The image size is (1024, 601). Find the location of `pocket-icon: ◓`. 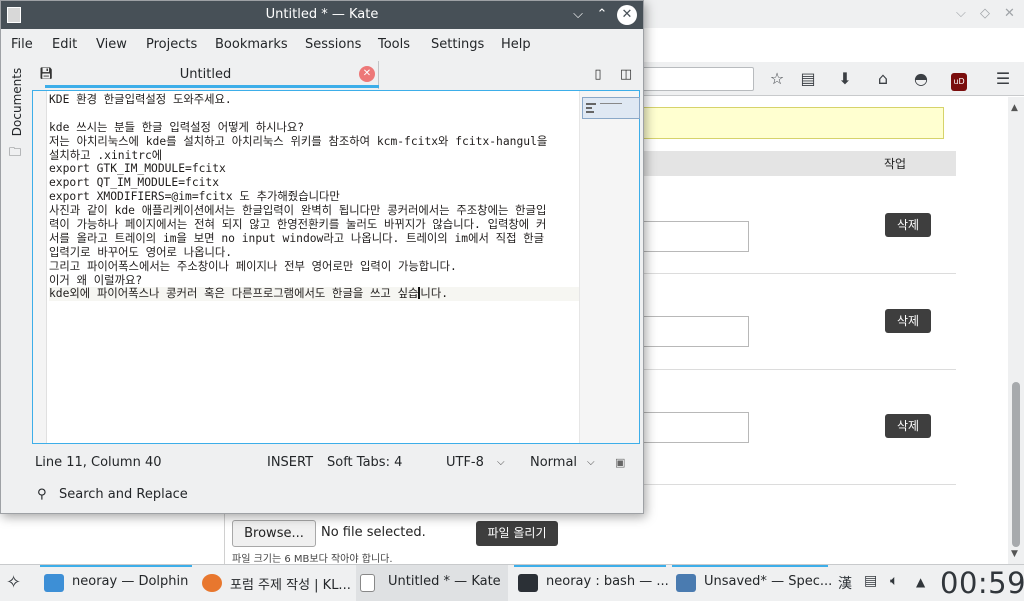

pocket-icon: ◓ is located at coordinates (921, 79).